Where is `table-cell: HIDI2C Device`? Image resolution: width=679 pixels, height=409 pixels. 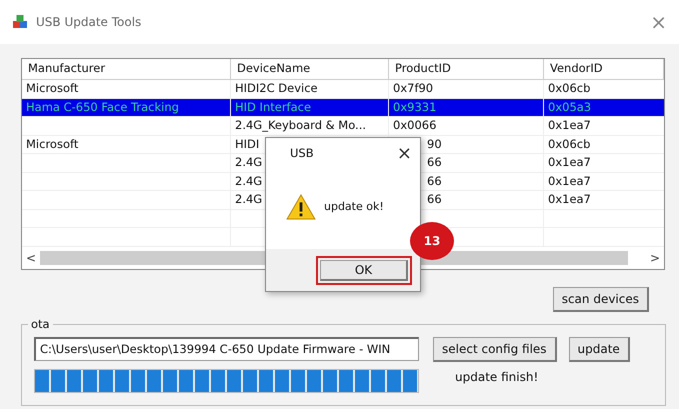 table-cell: HIDI2C Device is located at coordinates (276, 88).